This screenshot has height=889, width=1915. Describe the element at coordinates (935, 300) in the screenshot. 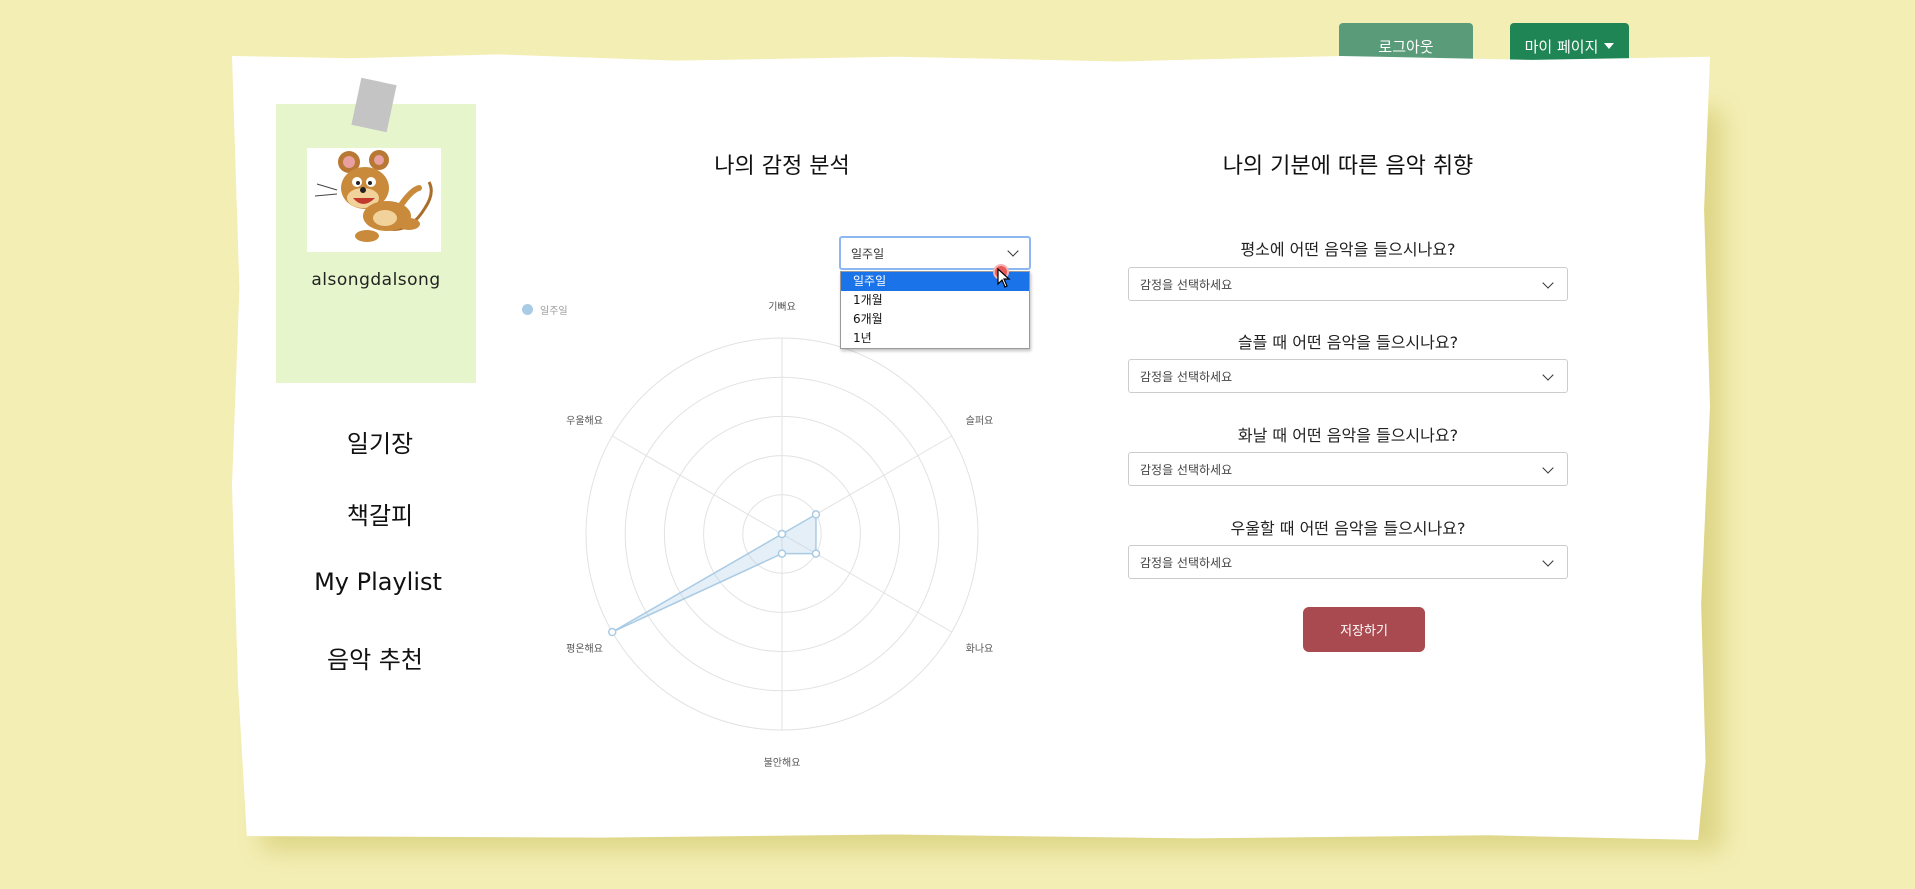

I see `period-option: 1개월` at that location.